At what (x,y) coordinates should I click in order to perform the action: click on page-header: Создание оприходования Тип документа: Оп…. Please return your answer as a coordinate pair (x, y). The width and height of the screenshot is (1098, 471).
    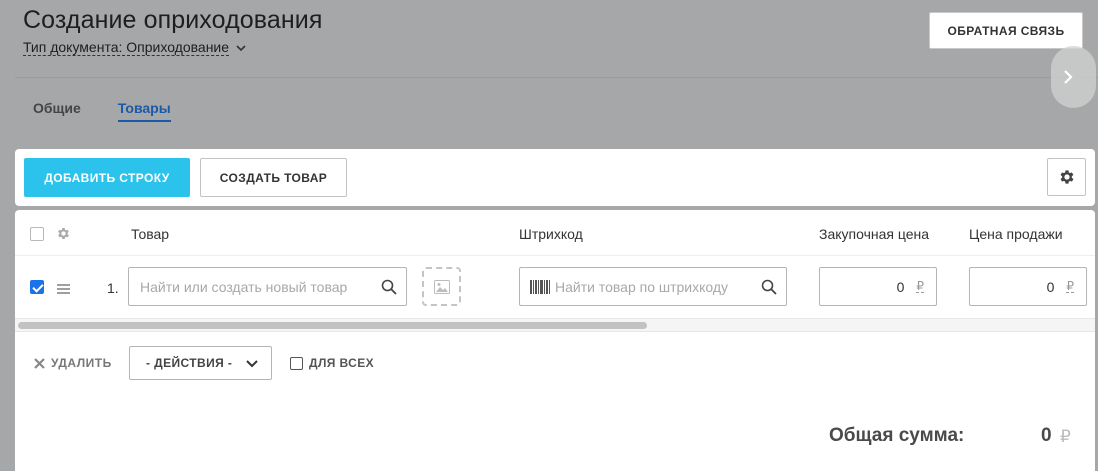
    Looking at the image, I should click on (173, 31).